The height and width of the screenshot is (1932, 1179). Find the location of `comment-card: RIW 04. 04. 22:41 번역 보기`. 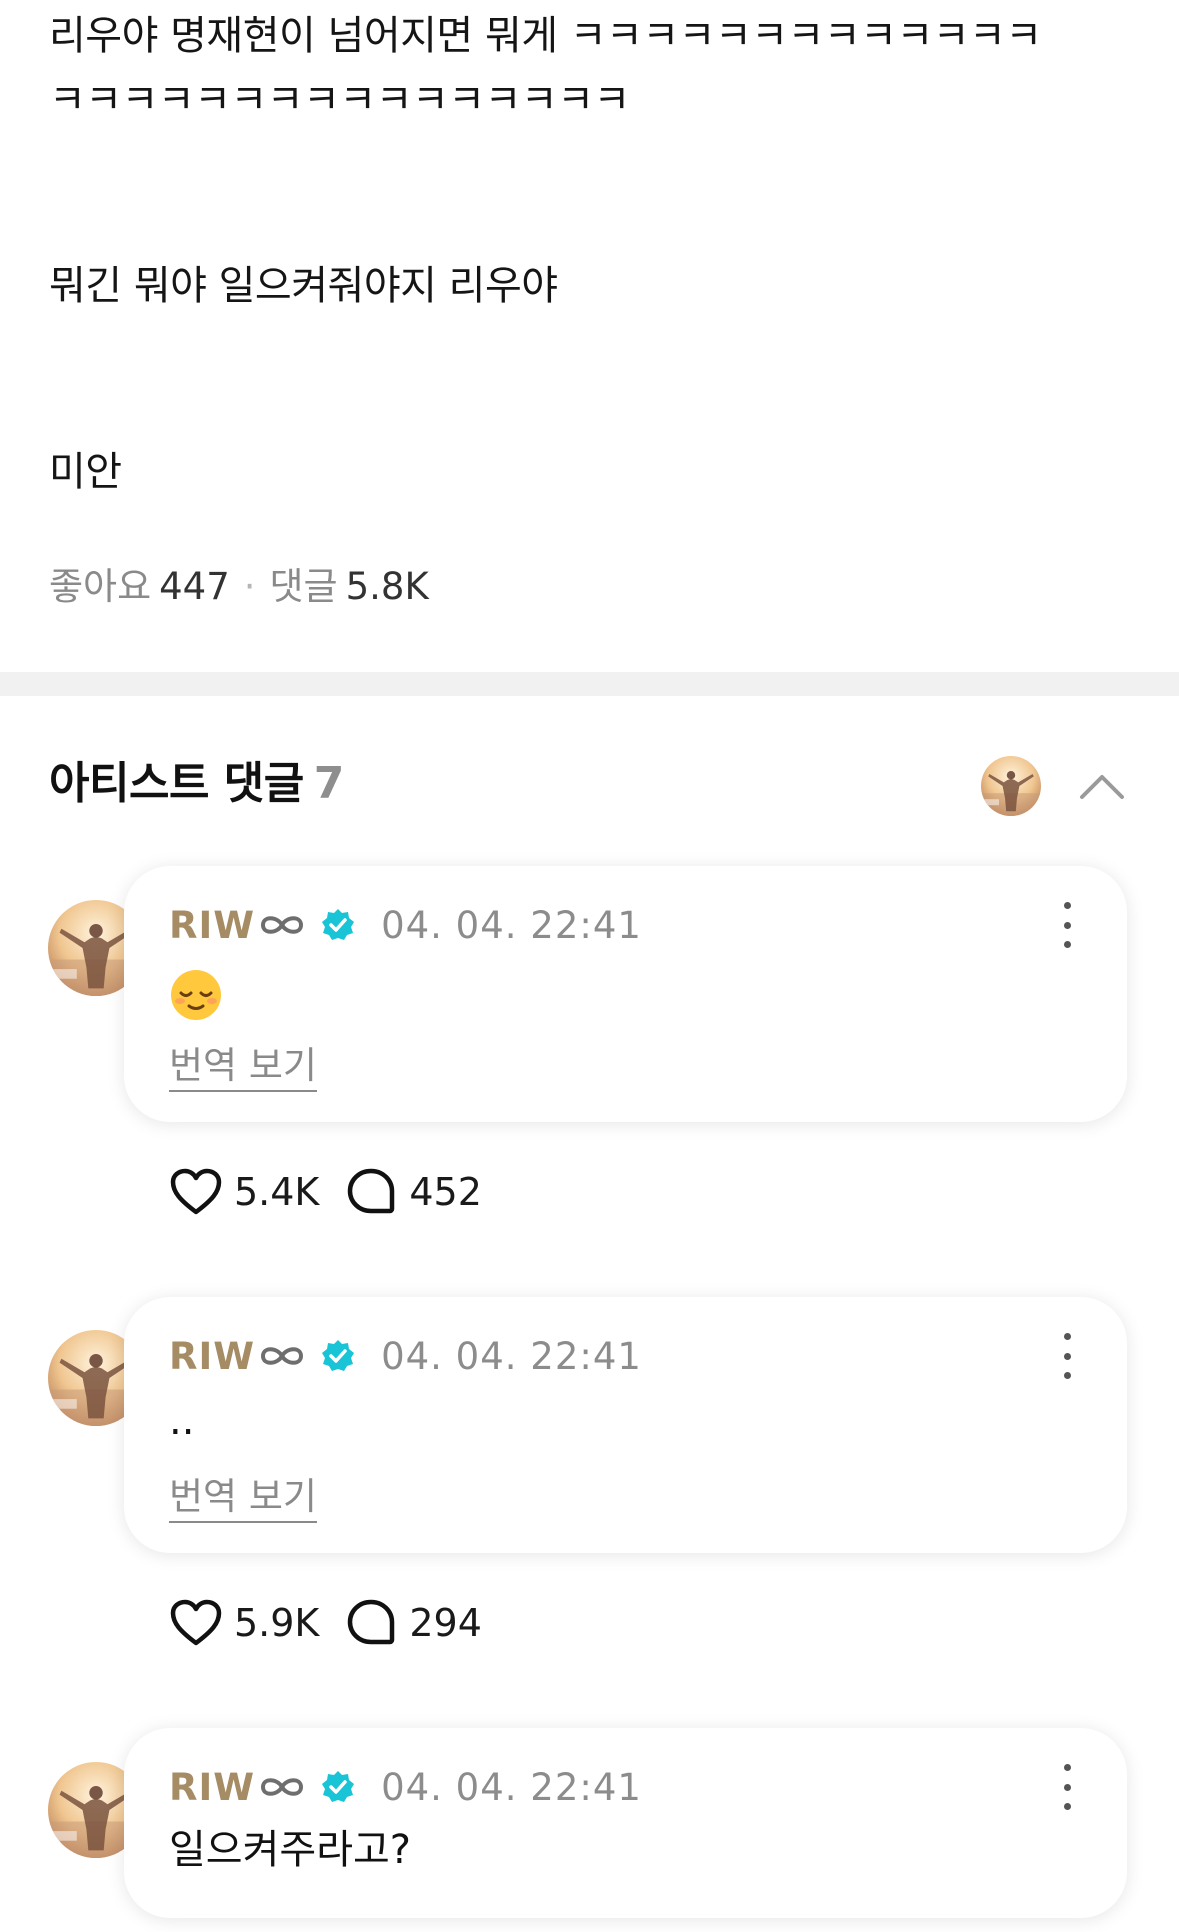

comment-card: RIW 04. 04. 22:41 번역 보기 is located at coordinates (625, 994).